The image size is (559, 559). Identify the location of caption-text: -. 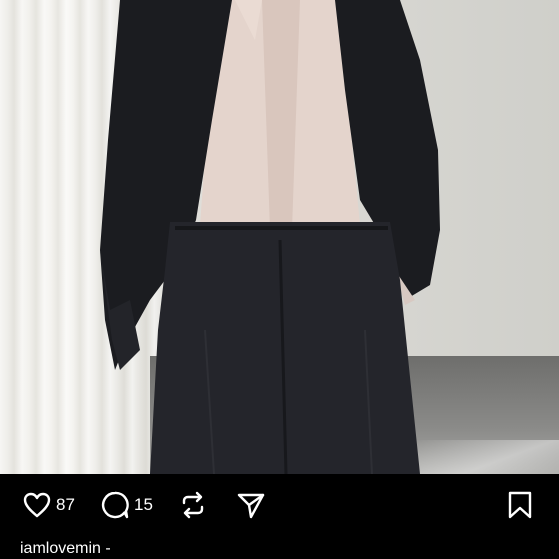
(105, 548).